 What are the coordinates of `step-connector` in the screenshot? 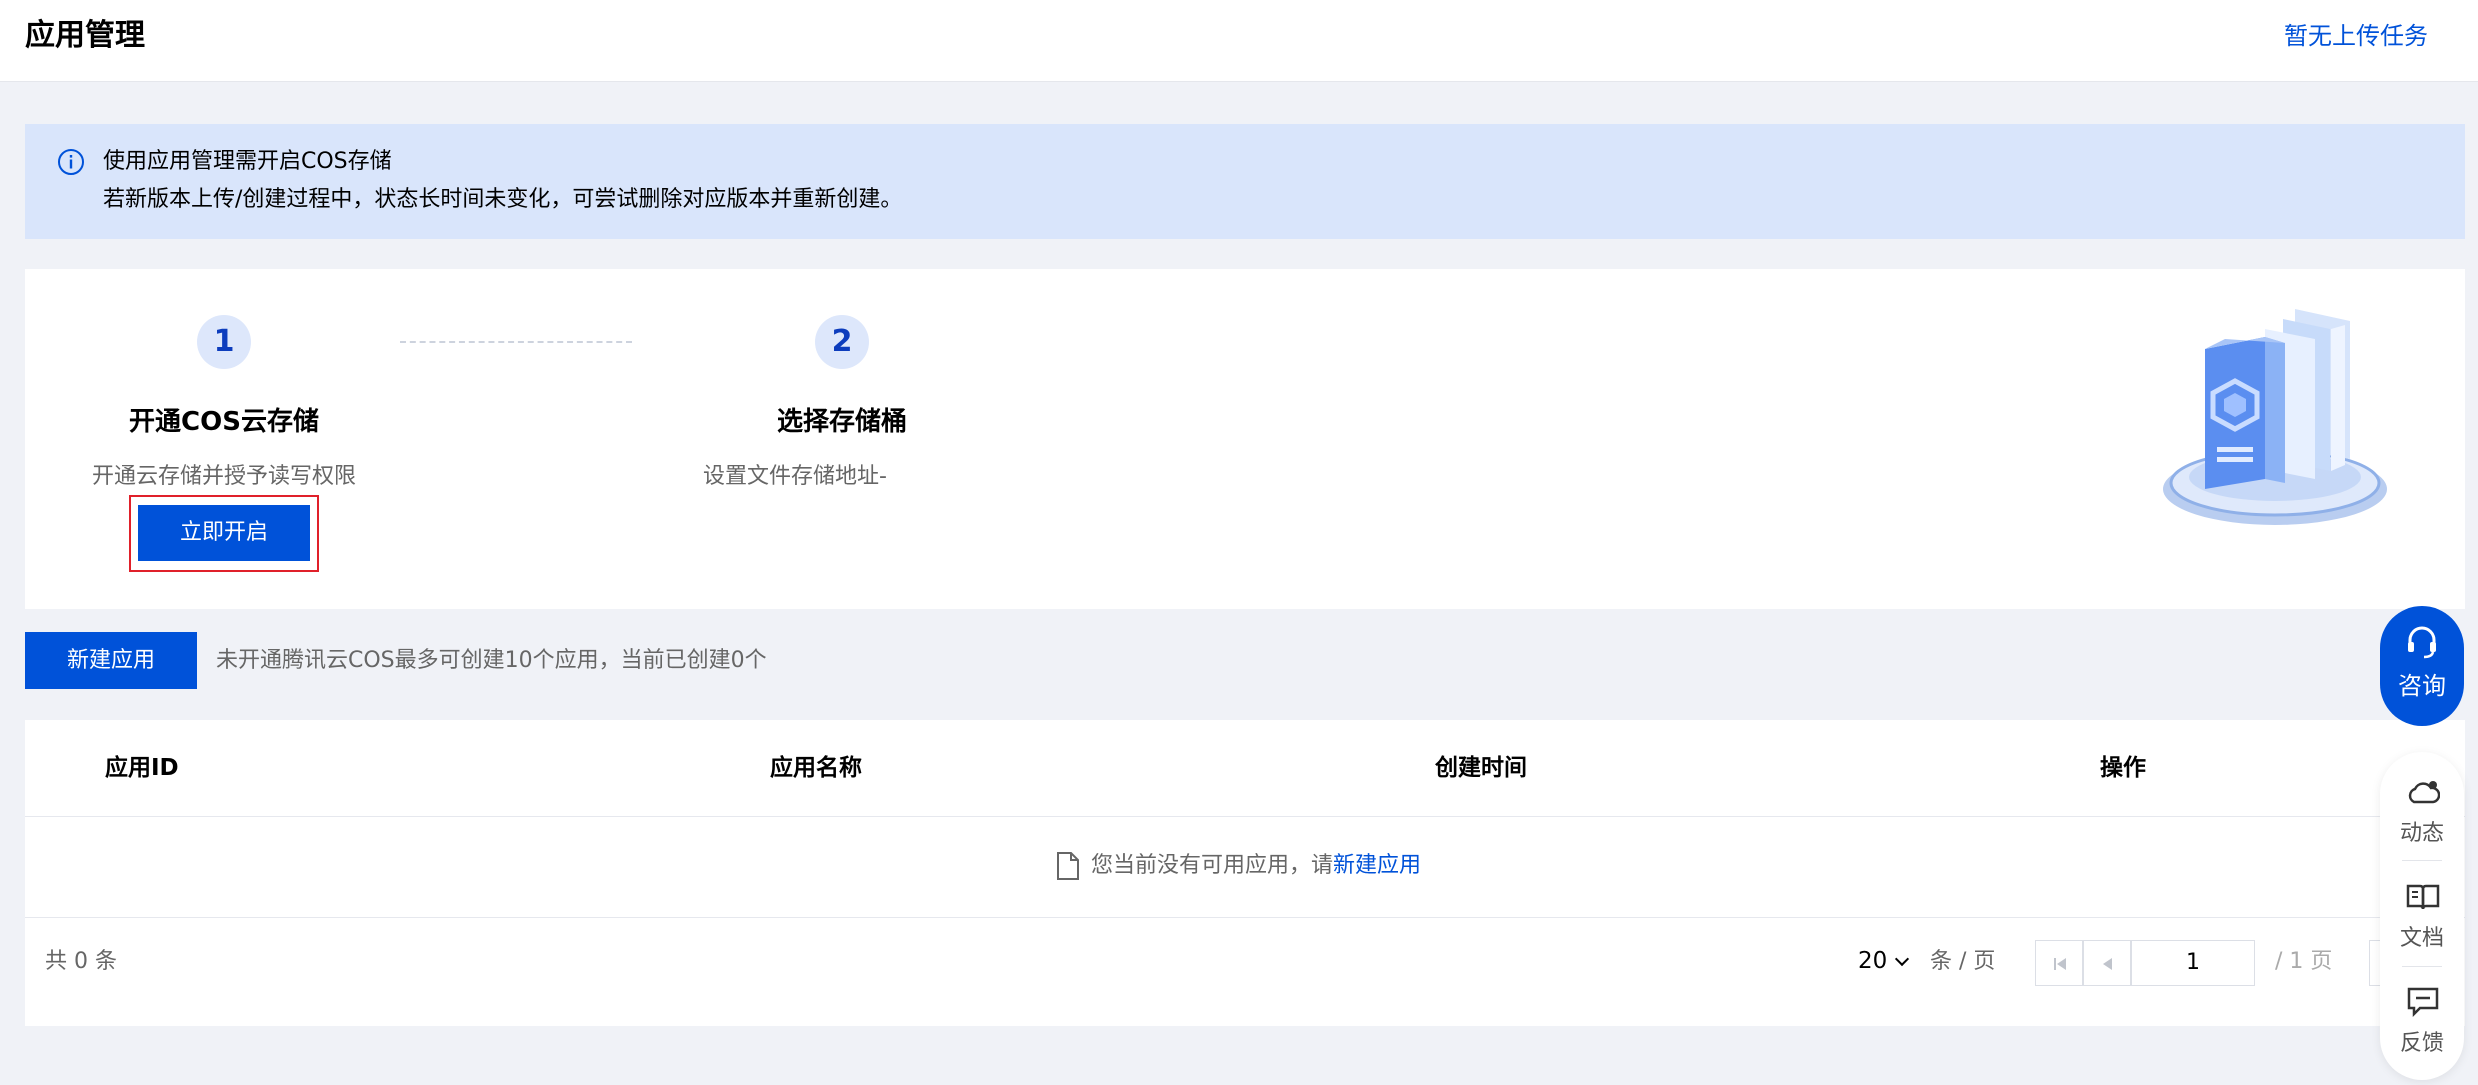 It's located at (516, 342).